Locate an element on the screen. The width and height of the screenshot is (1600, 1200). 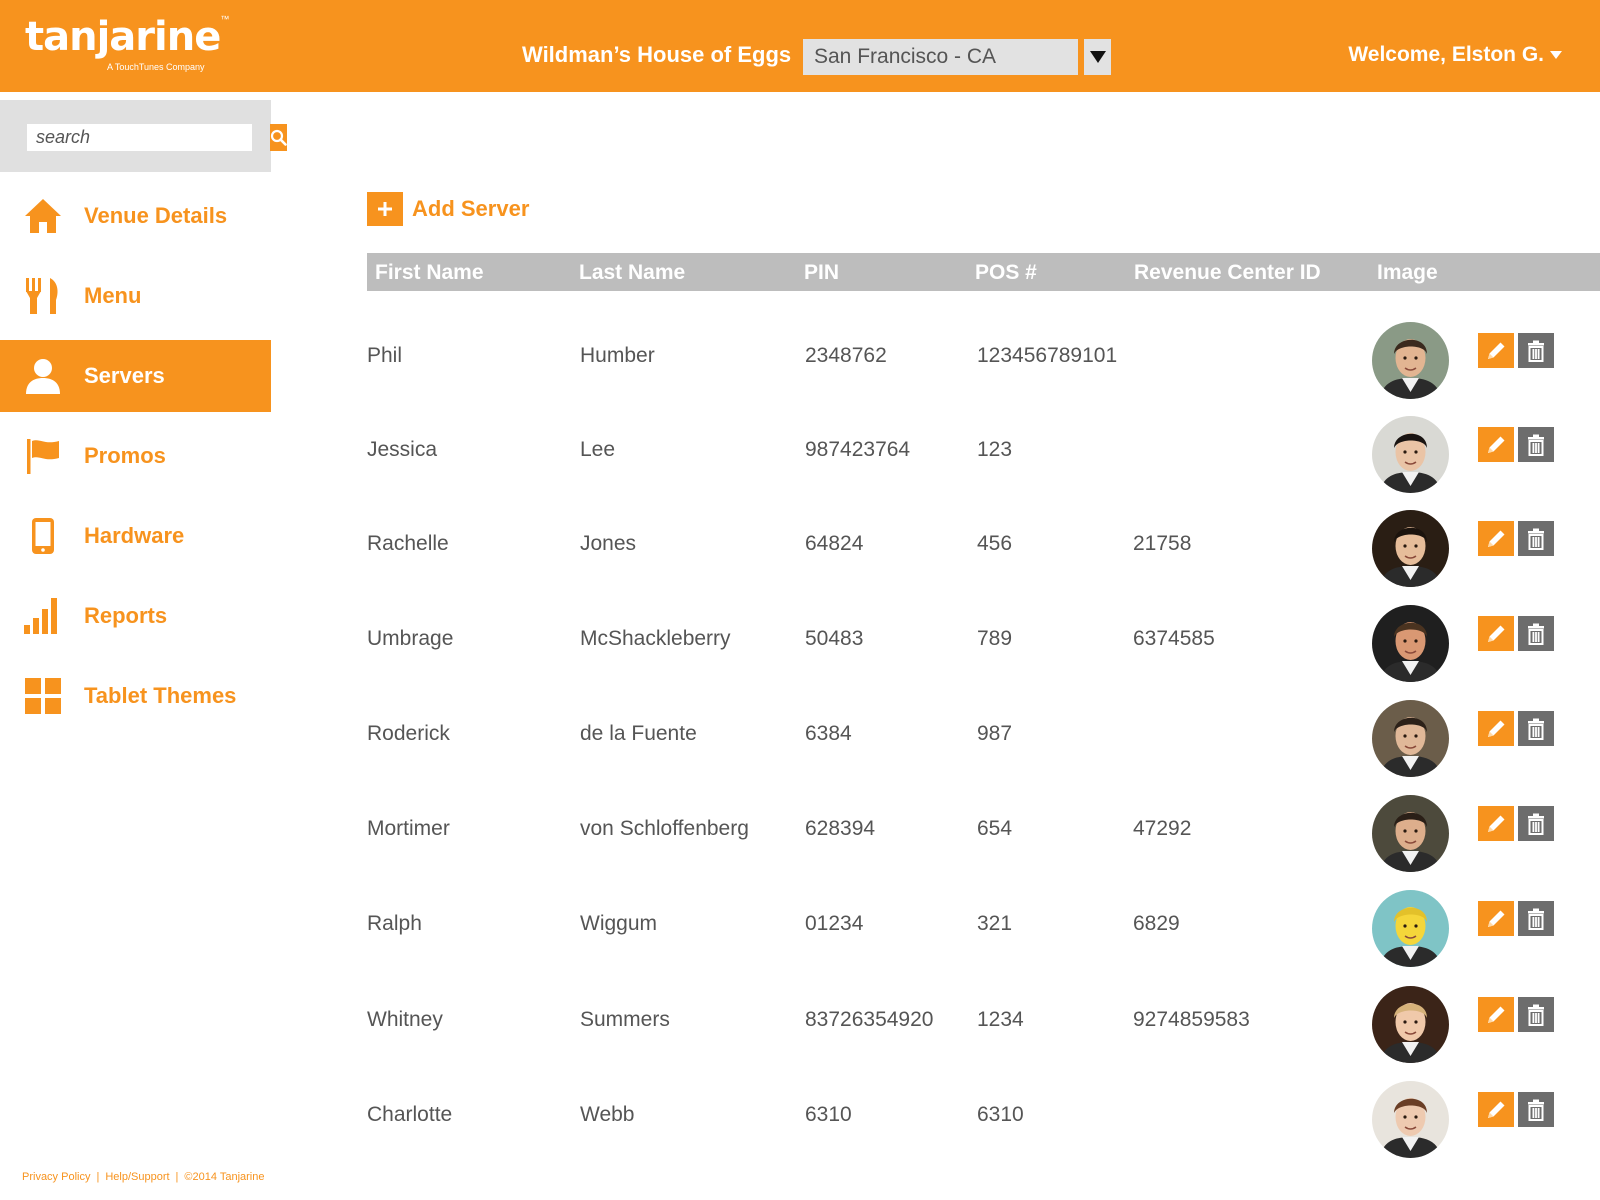
add-server-button: Add Server is located at coordinates (448, 209).